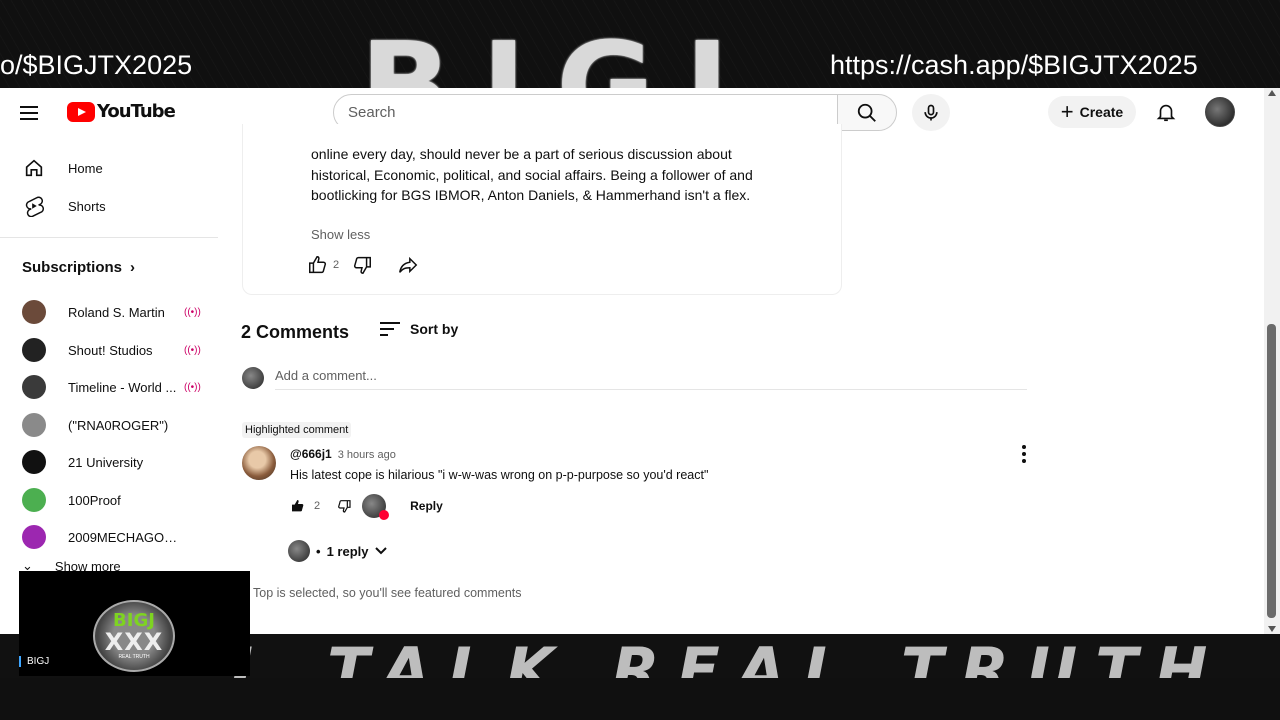 This screenshot has width=1280, height=720. What do you see at coordinates (1220, 112) in the screenshot?
I see `account-avatar` at bounding box center [1220, 112].